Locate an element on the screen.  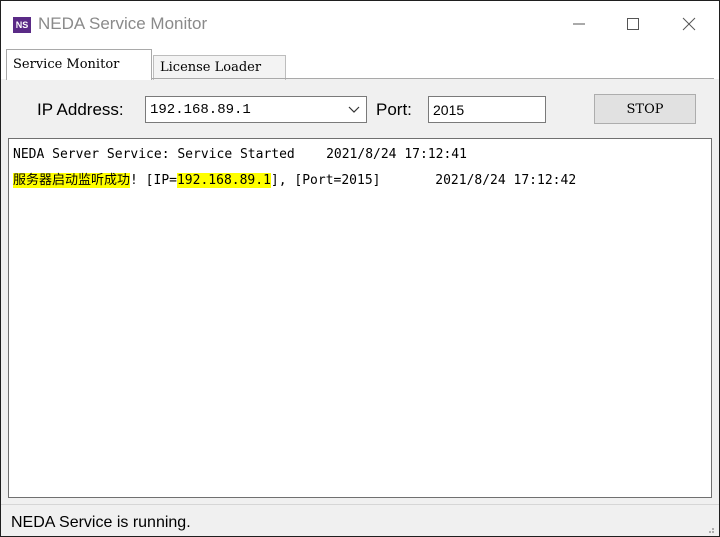
tab-label: Service Monitor is located at coordinates (66, 64).